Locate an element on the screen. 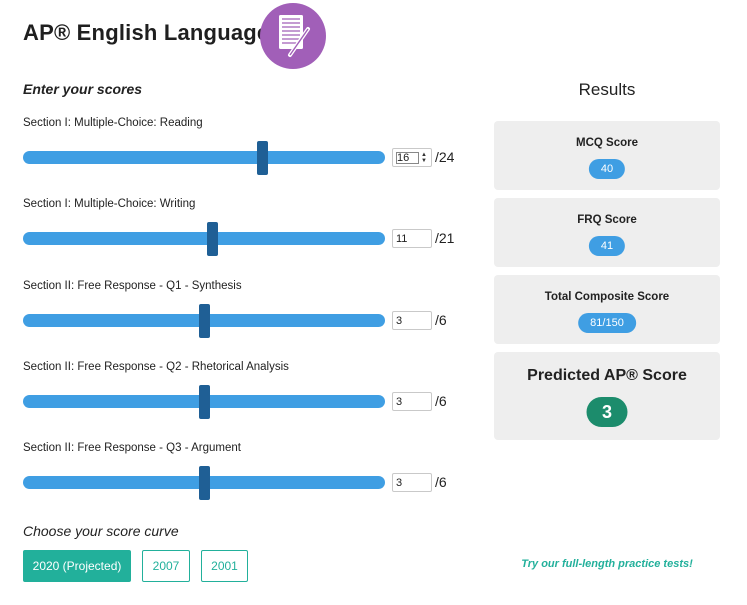 The width and height of the screenshot is (747, 605). score-input: 11 is located at coordinates (412, 238).